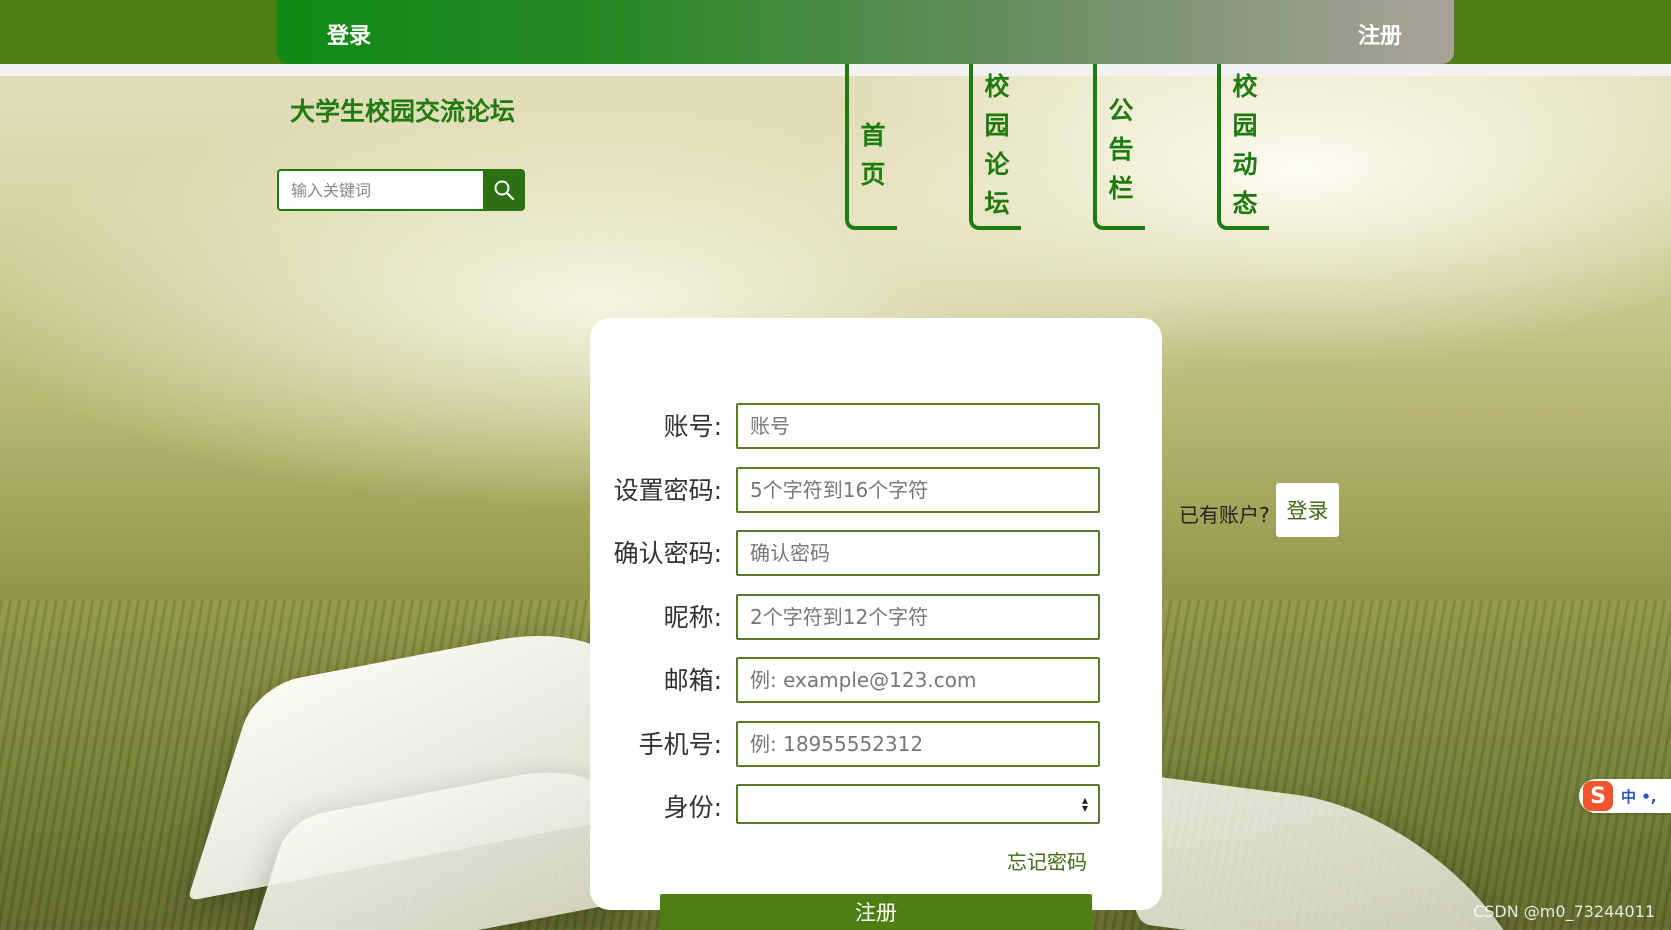 The width and height of the screenshot is (1671, 930). What do you see at coordinates (918, 617) in the screenshot?
I see `nickname-input` at bounding box center [918, 617].